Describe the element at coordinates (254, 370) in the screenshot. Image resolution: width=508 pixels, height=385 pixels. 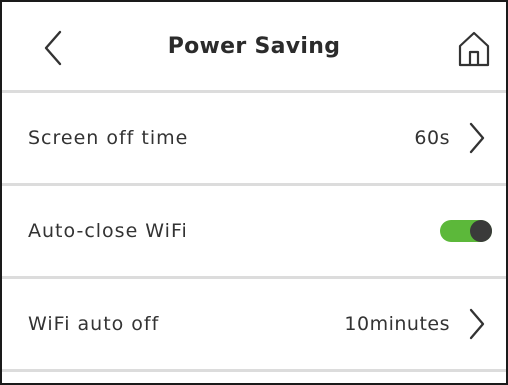
I see `divider` at that location.